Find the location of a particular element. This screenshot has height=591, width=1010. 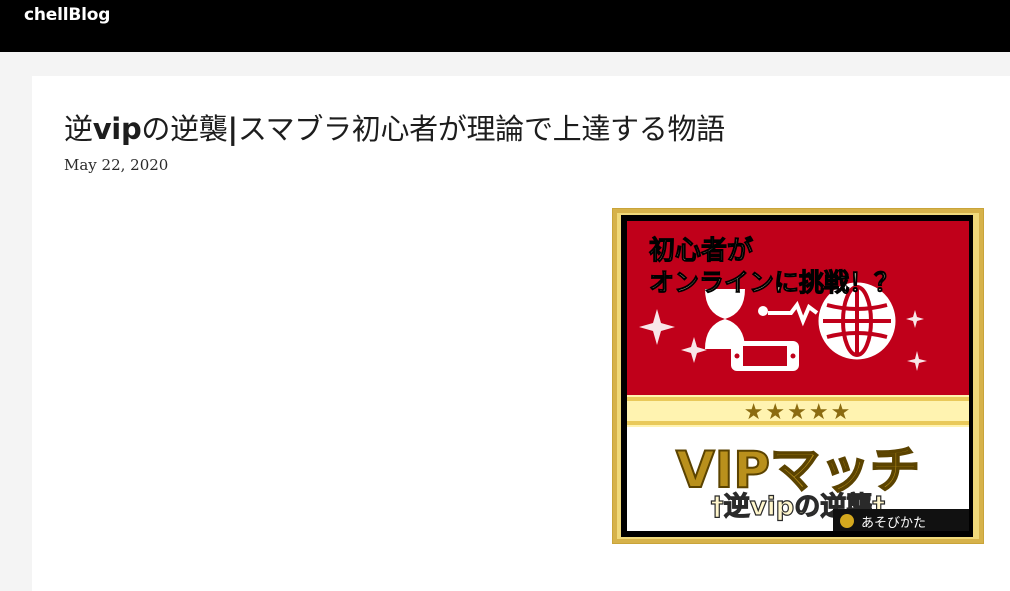

post-title-part2: の逆襲 is located at coordinates (184, 129).